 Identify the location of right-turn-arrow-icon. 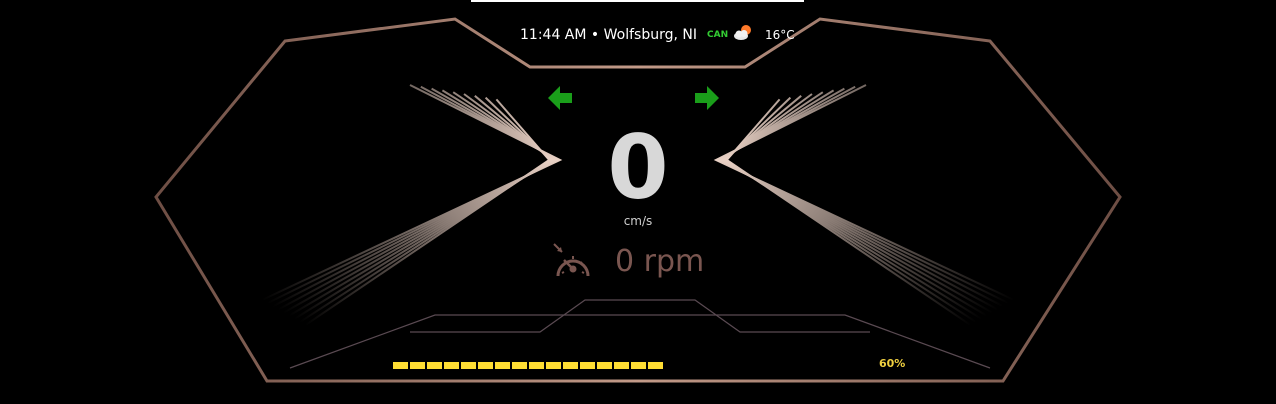
(707, 98).